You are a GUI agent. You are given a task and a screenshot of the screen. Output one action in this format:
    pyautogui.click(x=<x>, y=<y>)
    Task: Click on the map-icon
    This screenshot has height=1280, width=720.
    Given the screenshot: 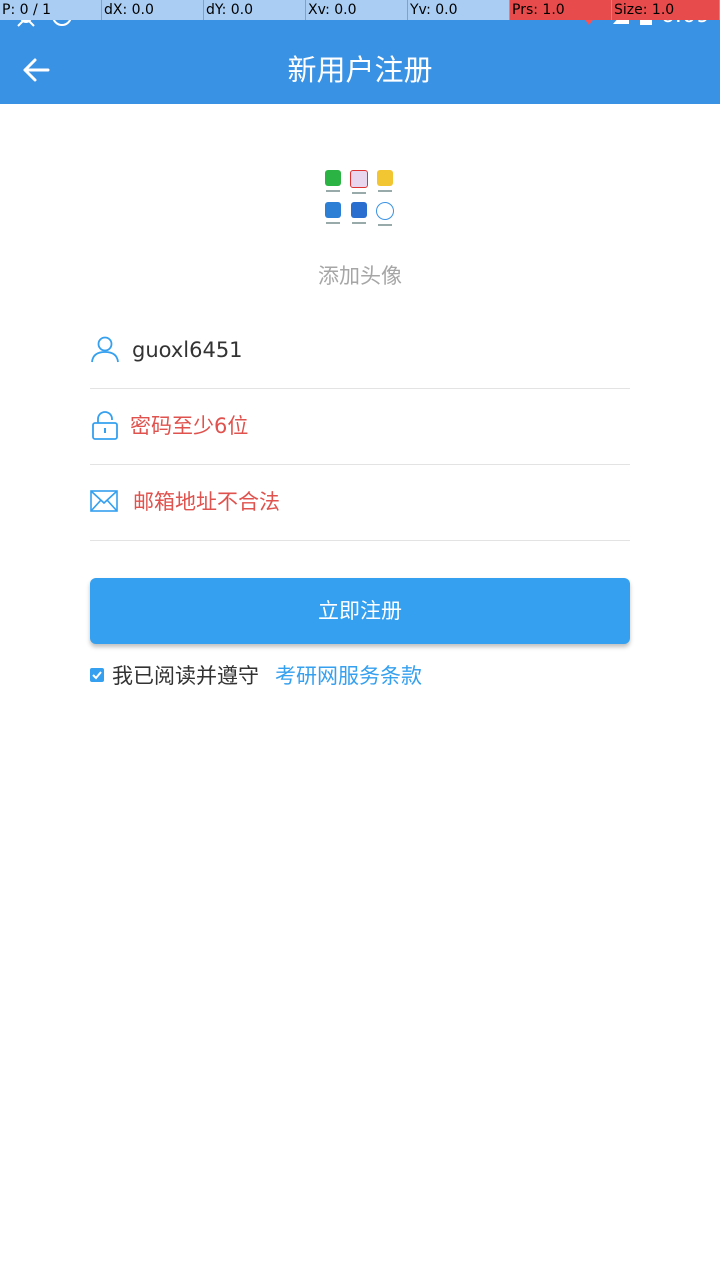 What is the action you would take?
    pyautogui.click(x=385, y=183)
    